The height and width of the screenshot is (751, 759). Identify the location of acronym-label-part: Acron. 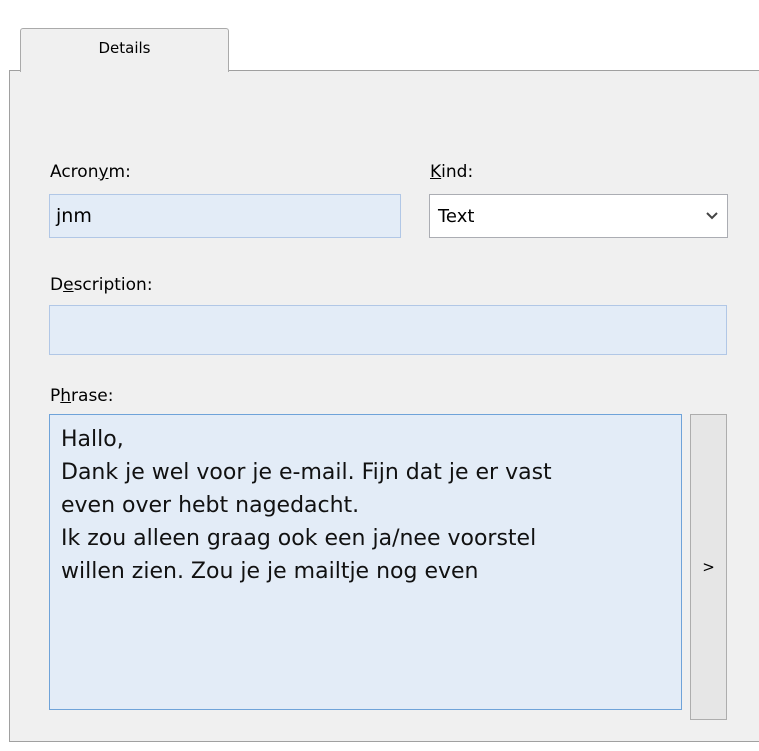
(74, 172).